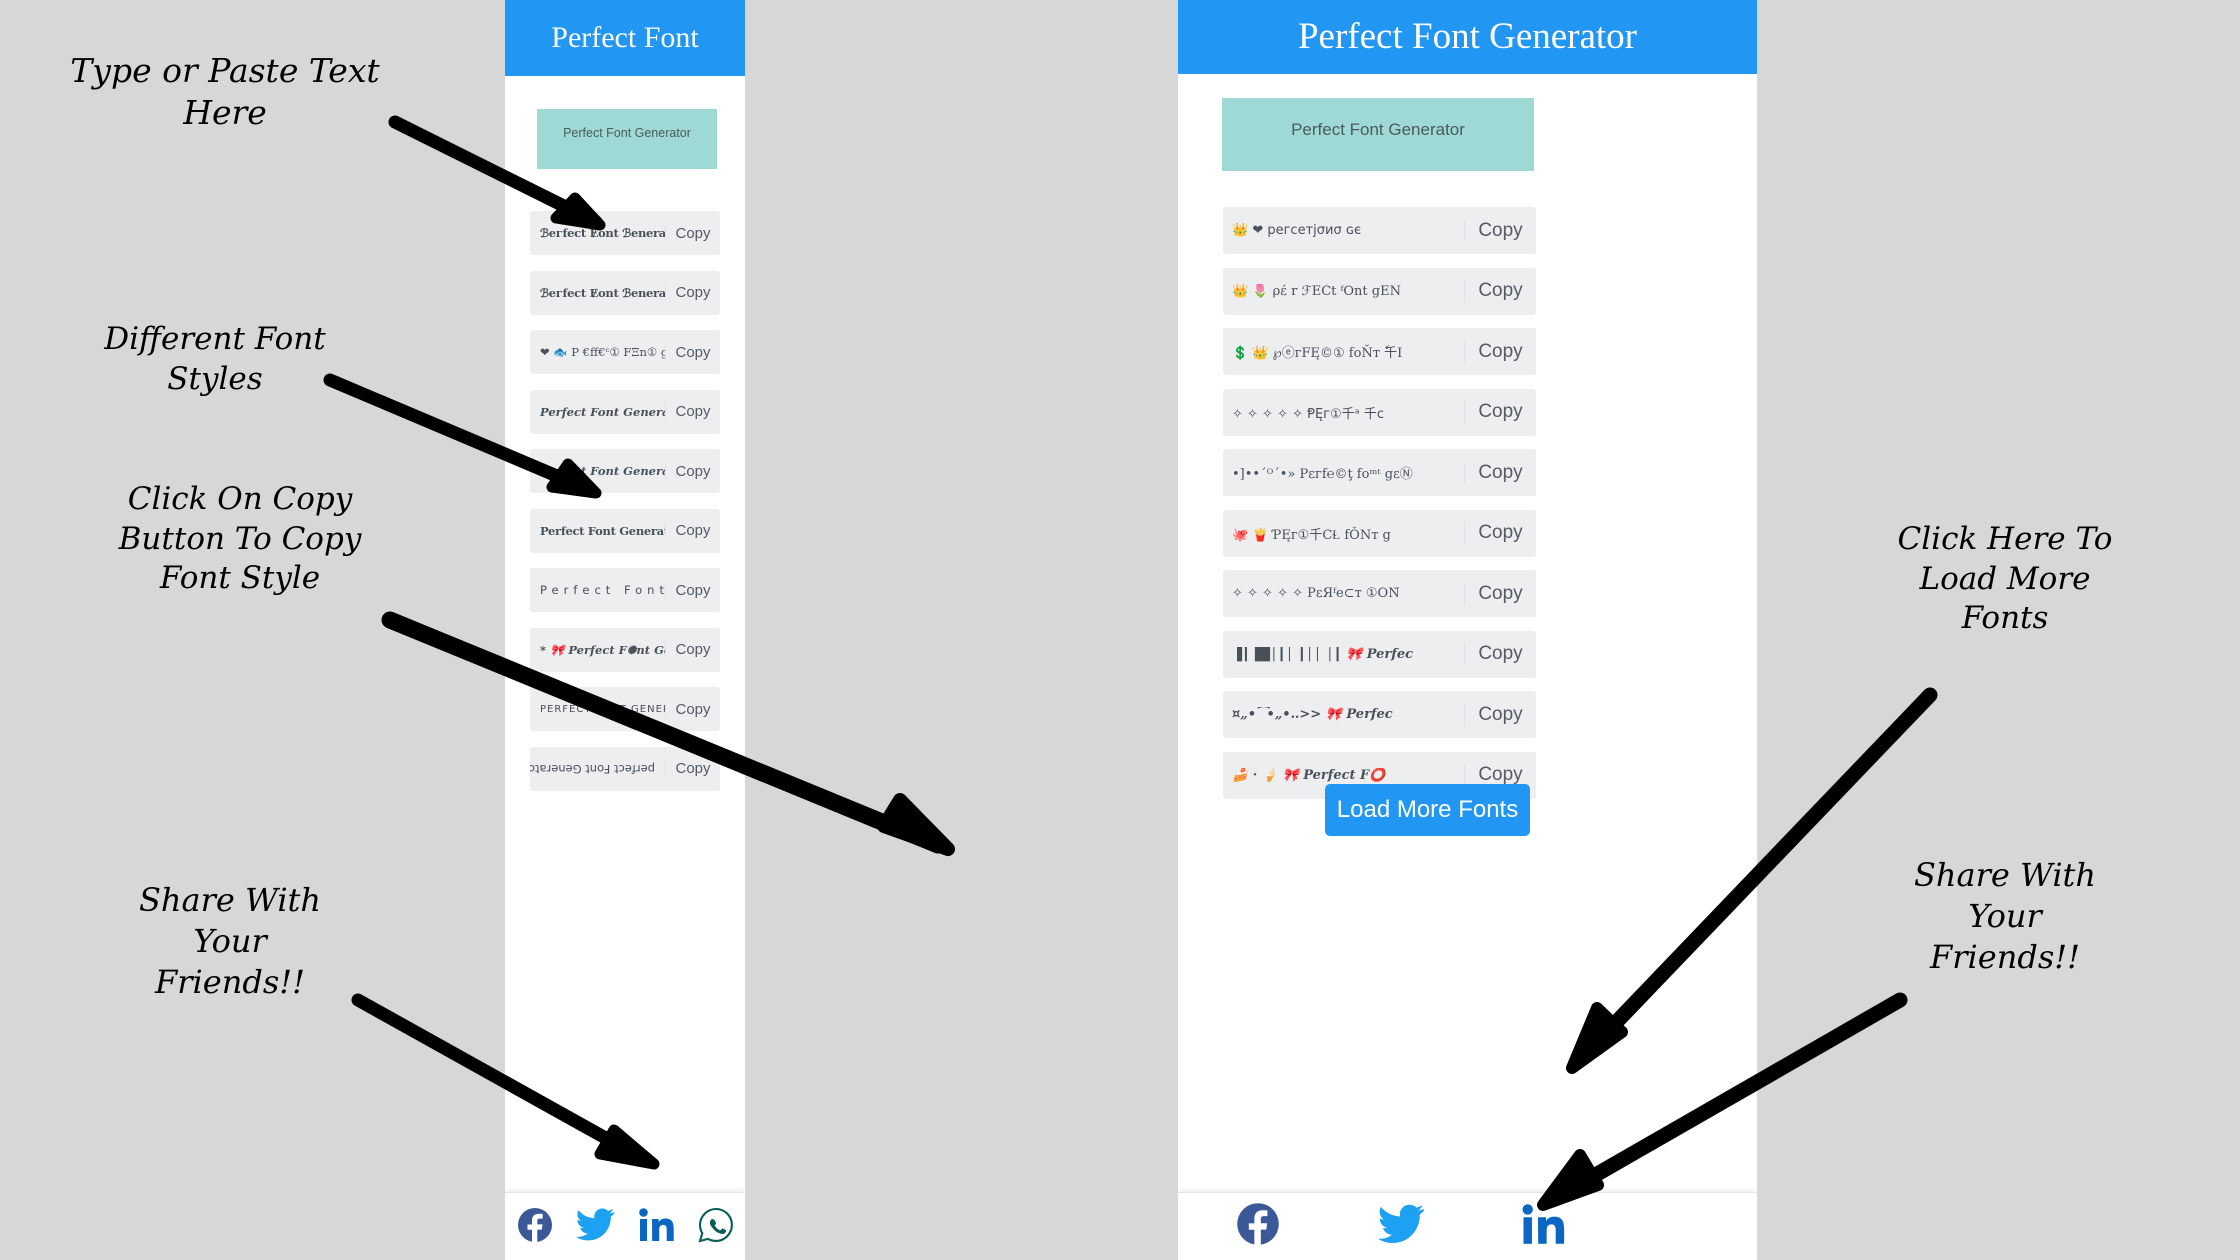  What do you see at coordinates (602, 411) in the screenshot?
I see `font-preview-text: Perfect Font Generat` at bounding box center [602, 411].